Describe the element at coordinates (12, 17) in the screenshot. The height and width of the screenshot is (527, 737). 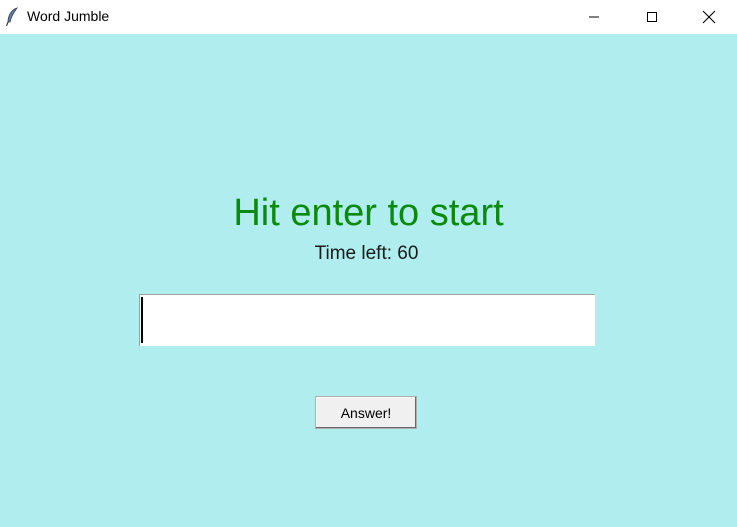
I see `feather-icon` at that location.